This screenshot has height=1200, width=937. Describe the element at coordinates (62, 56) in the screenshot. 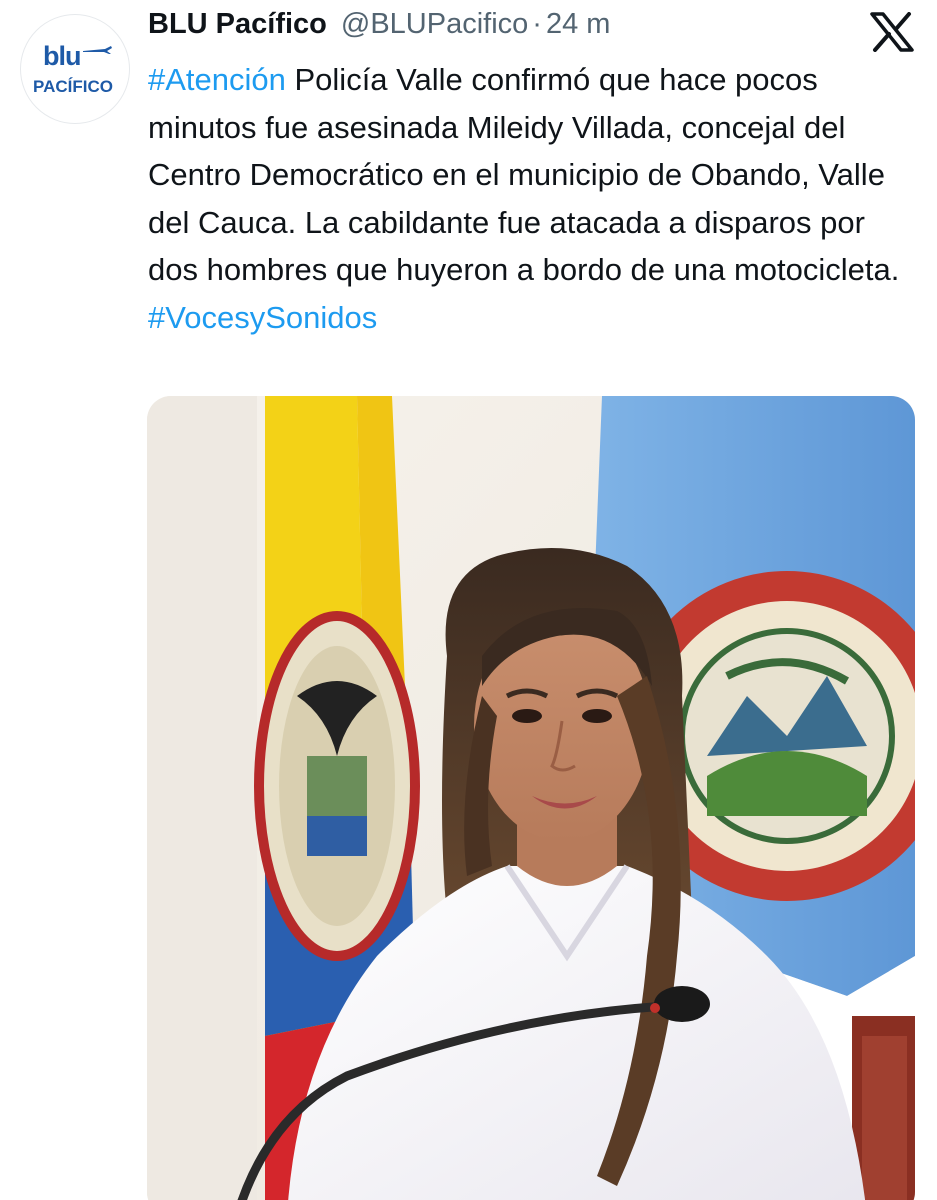

I see `avatar-logo-top: blu` at that location.